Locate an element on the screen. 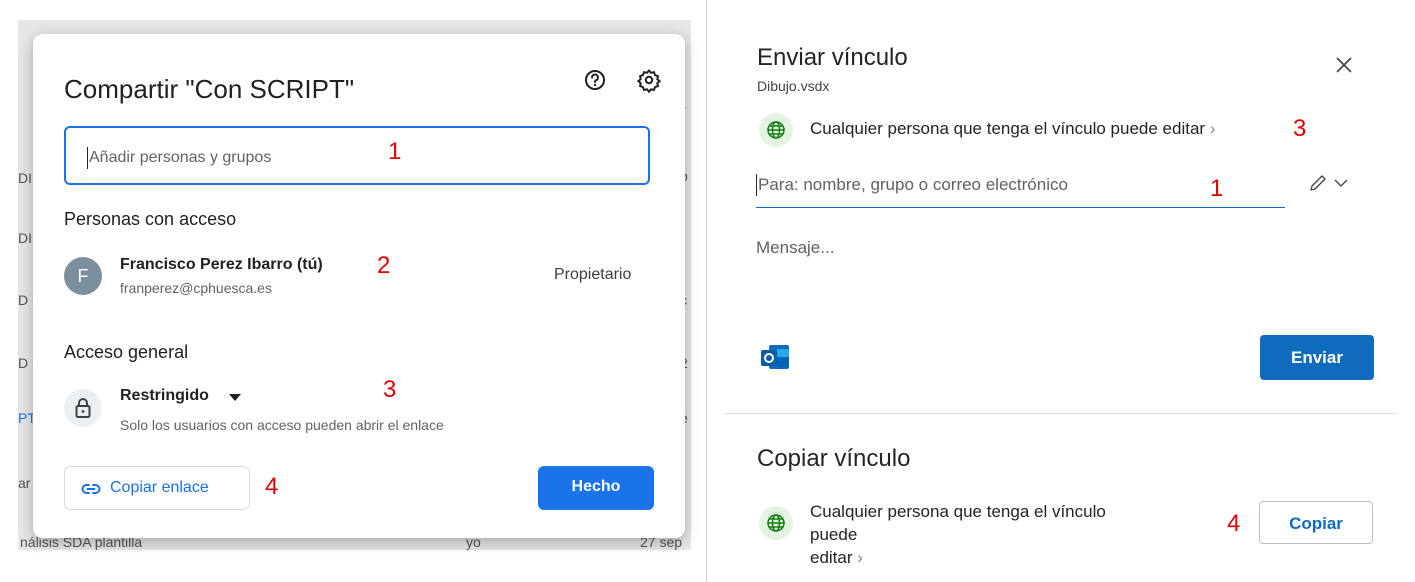 The height and width of the screenshot is (582, 1415). annotation-marker: 2 is located at coordinates (384, 265).